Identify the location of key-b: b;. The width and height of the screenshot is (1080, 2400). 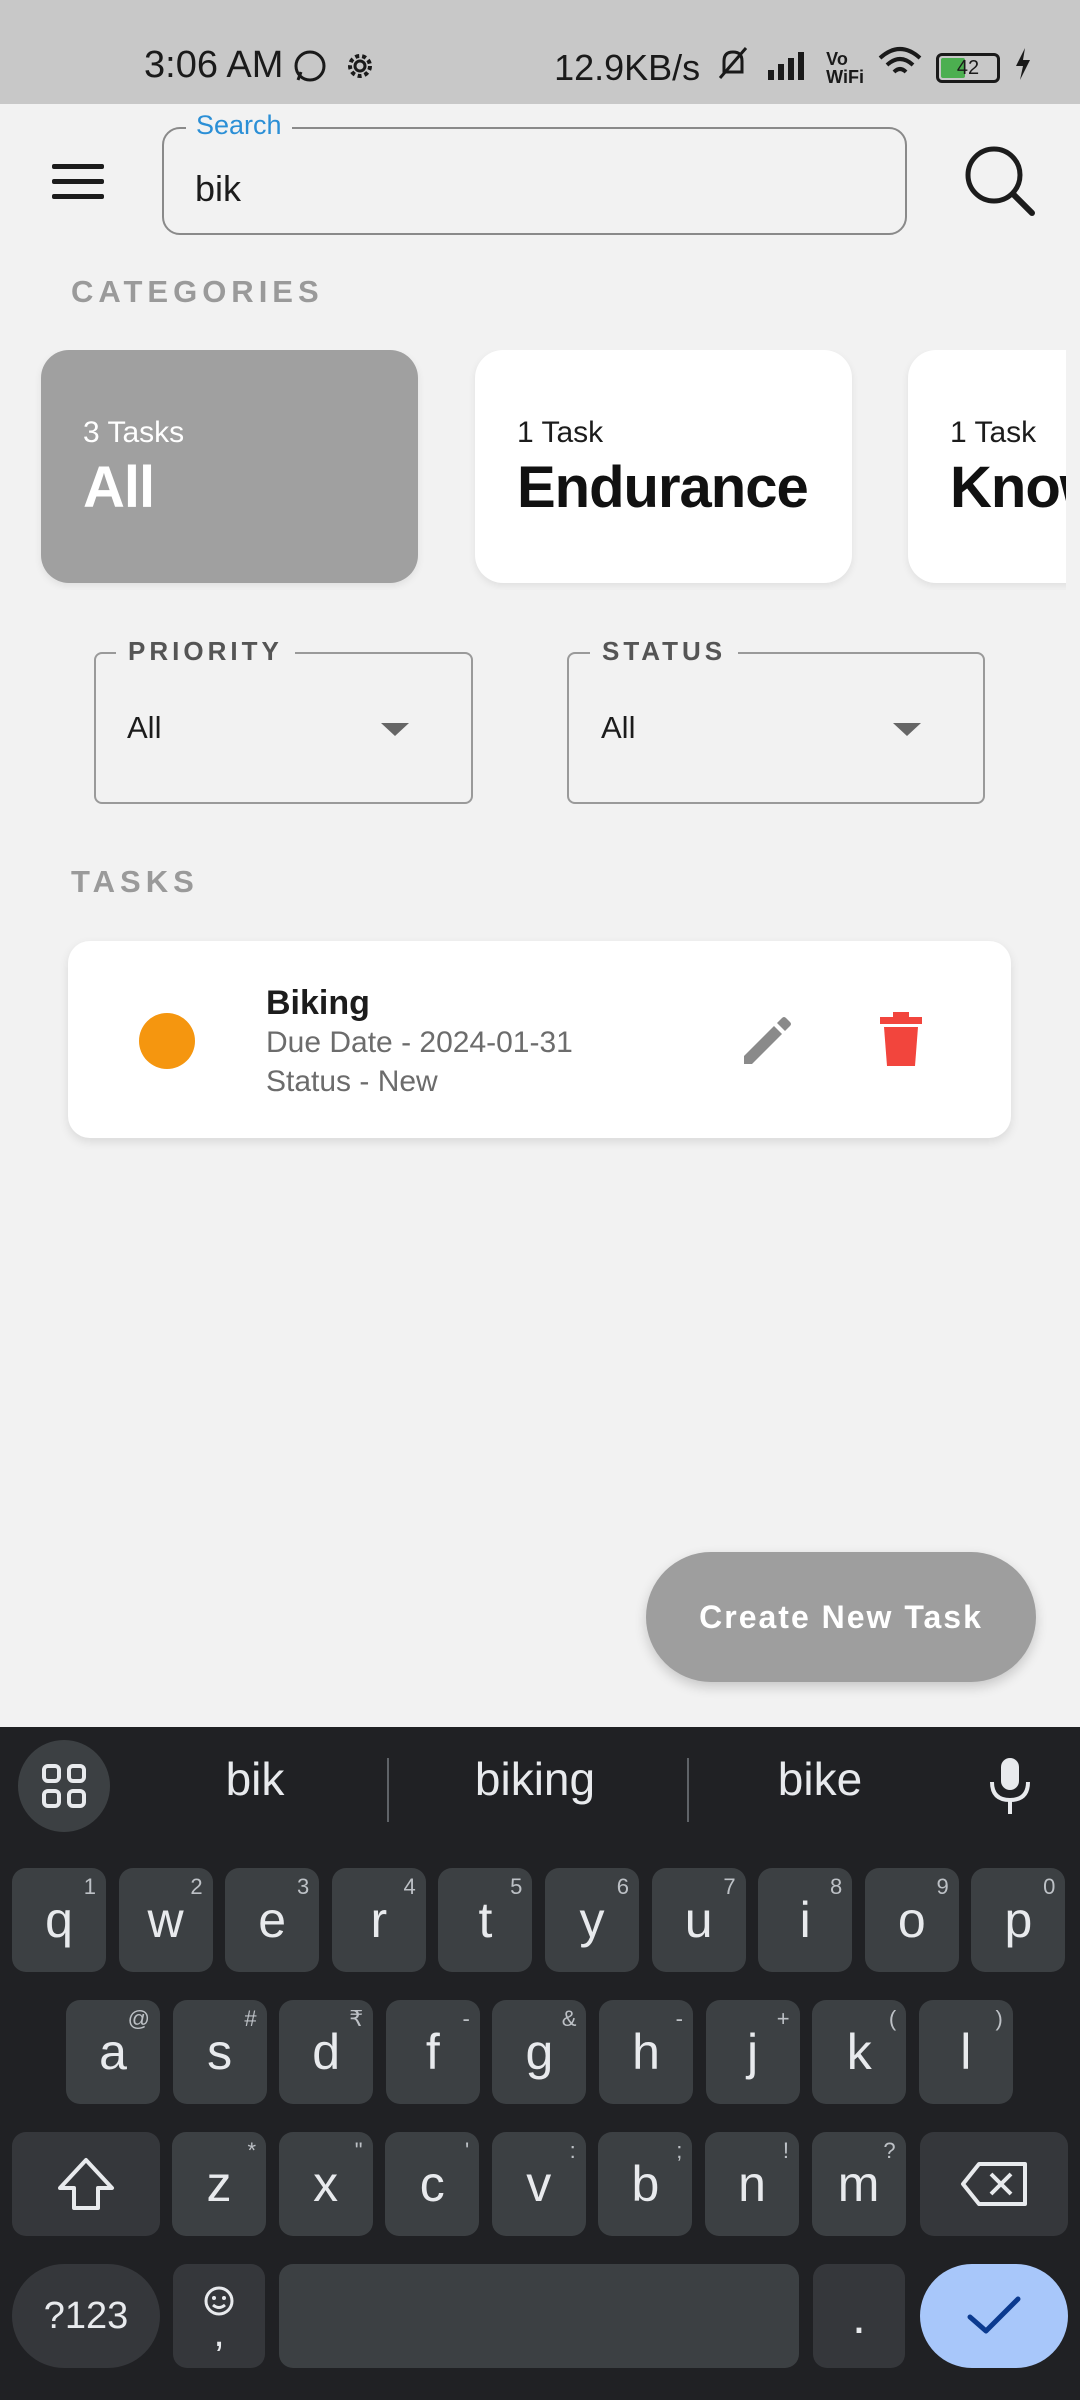
(645, 2184).